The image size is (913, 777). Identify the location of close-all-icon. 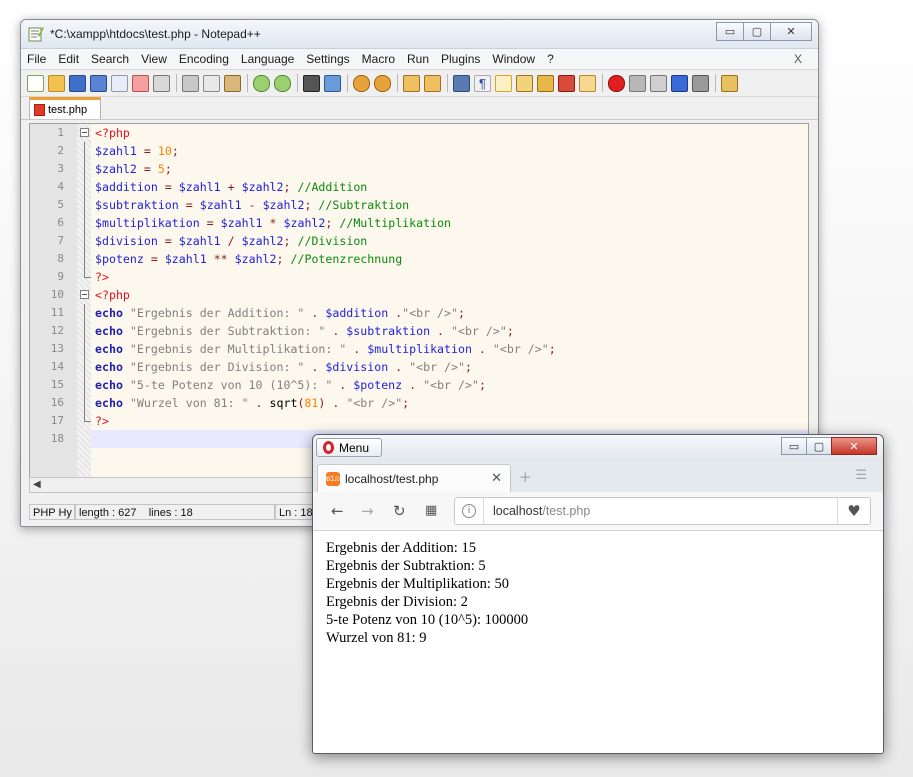
(140, 83).